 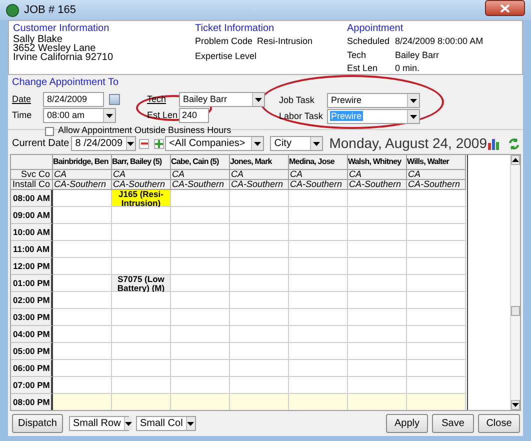 I want to click on company-dropdown: <All Companies>, so click(x=214, y=143).